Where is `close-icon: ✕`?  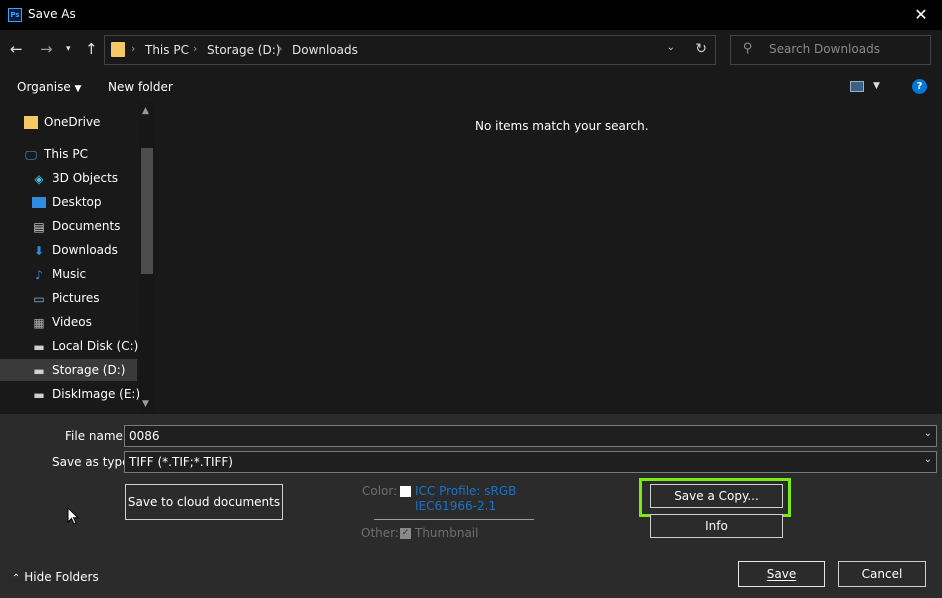
close-icon: ✕ is located at coordinates (921, 15).